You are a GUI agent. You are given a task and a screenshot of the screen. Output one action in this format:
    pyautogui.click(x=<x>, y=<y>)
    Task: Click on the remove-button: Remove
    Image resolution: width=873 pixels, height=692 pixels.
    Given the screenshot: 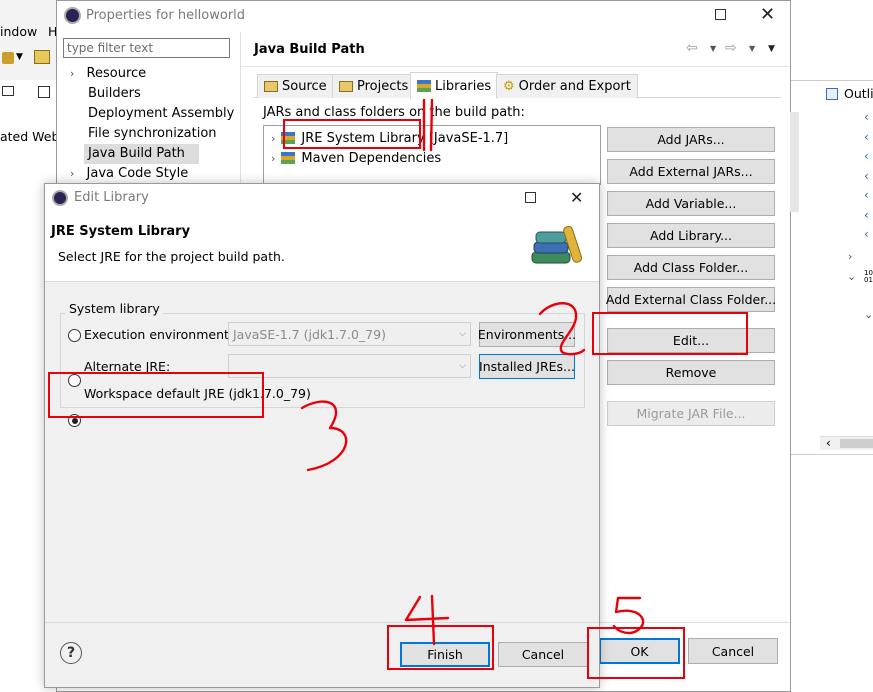 What is the action you would take?
    pyautogui.click(x=691, y=372)
    